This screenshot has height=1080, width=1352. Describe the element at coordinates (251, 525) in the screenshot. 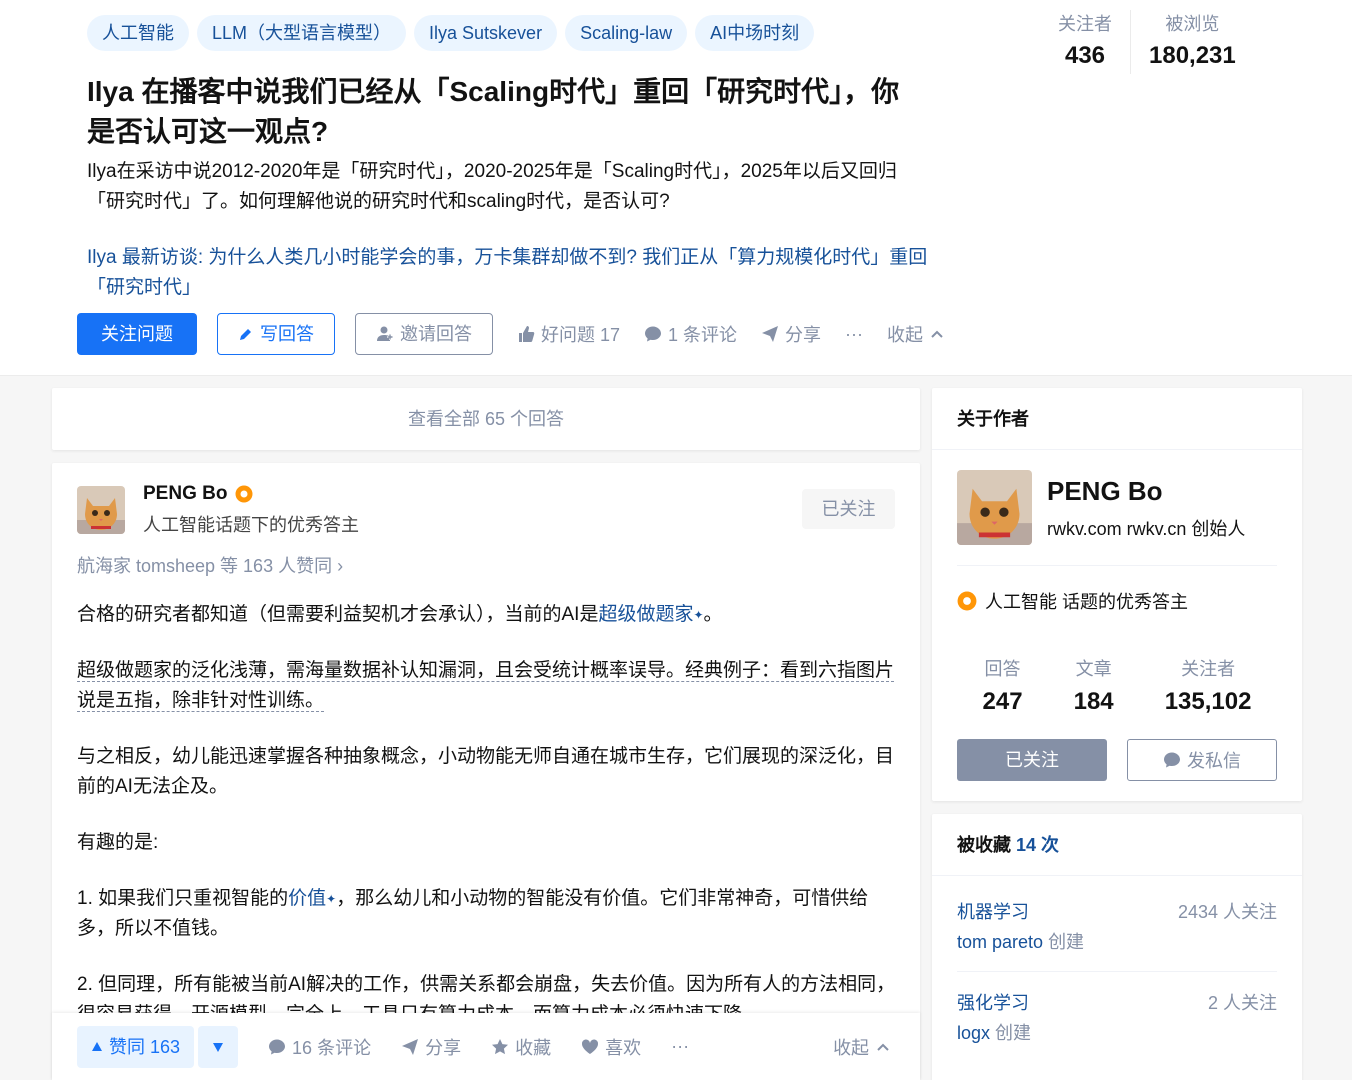

I see `answer-author-headline: 人工智能话题下的优秀答主` at that location.